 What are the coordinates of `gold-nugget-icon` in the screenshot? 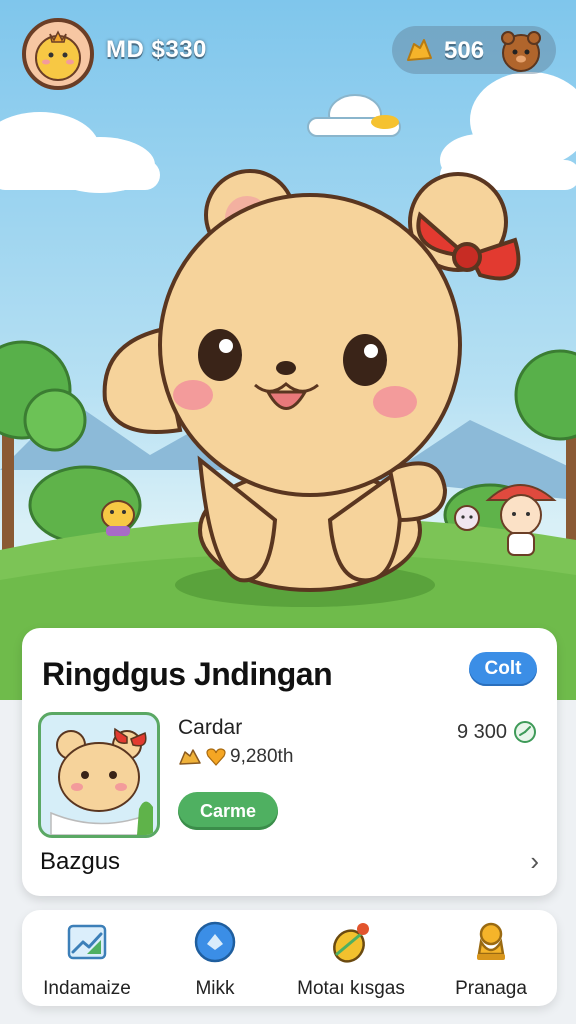 It's located at (419, 50).